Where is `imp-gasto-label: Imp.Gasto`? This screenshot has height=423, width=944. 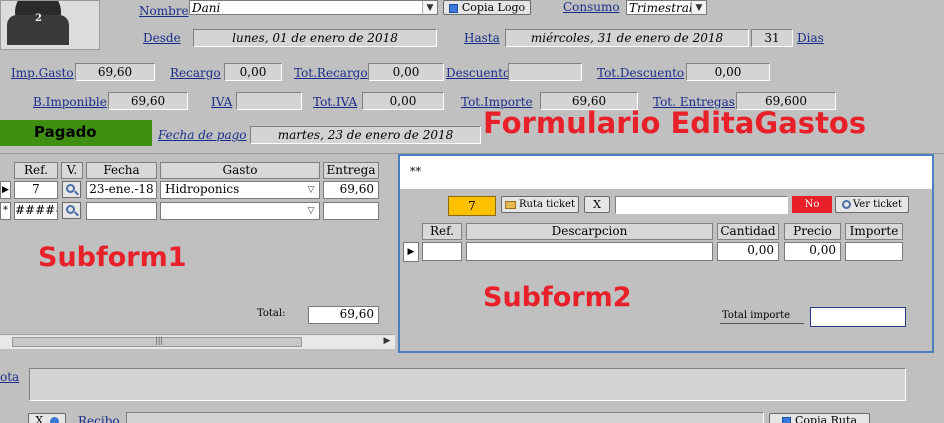
imp-gasto-label: Imp.Gasto is located at coordinates (42, 73).